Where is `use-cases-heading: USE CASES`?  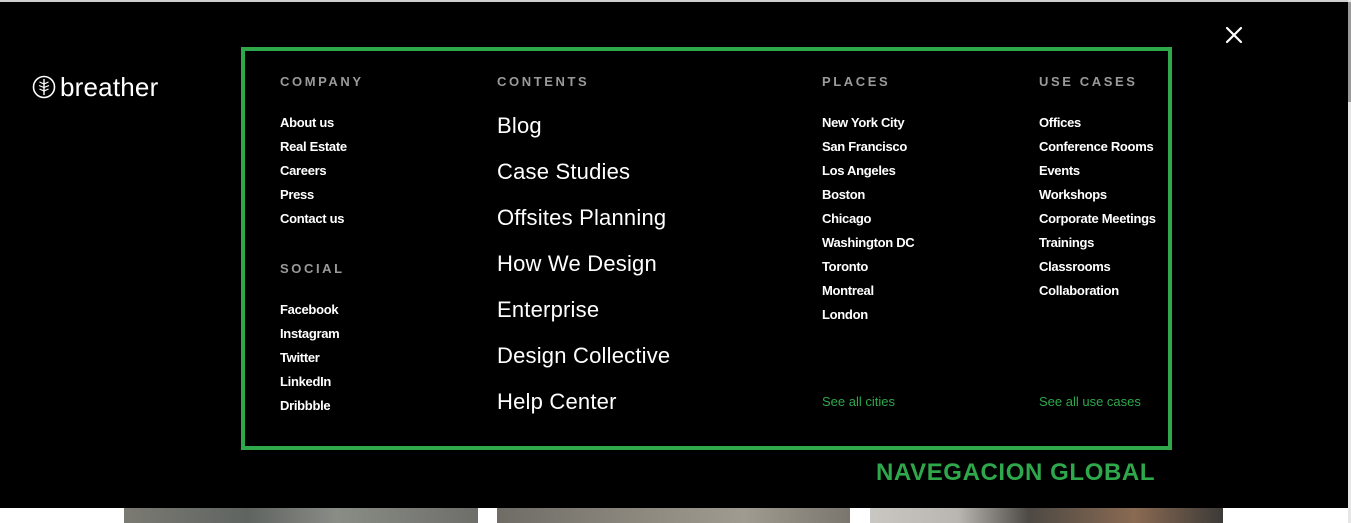
use-cases-heading: USE CASES is located at coordinates (1088, 81).